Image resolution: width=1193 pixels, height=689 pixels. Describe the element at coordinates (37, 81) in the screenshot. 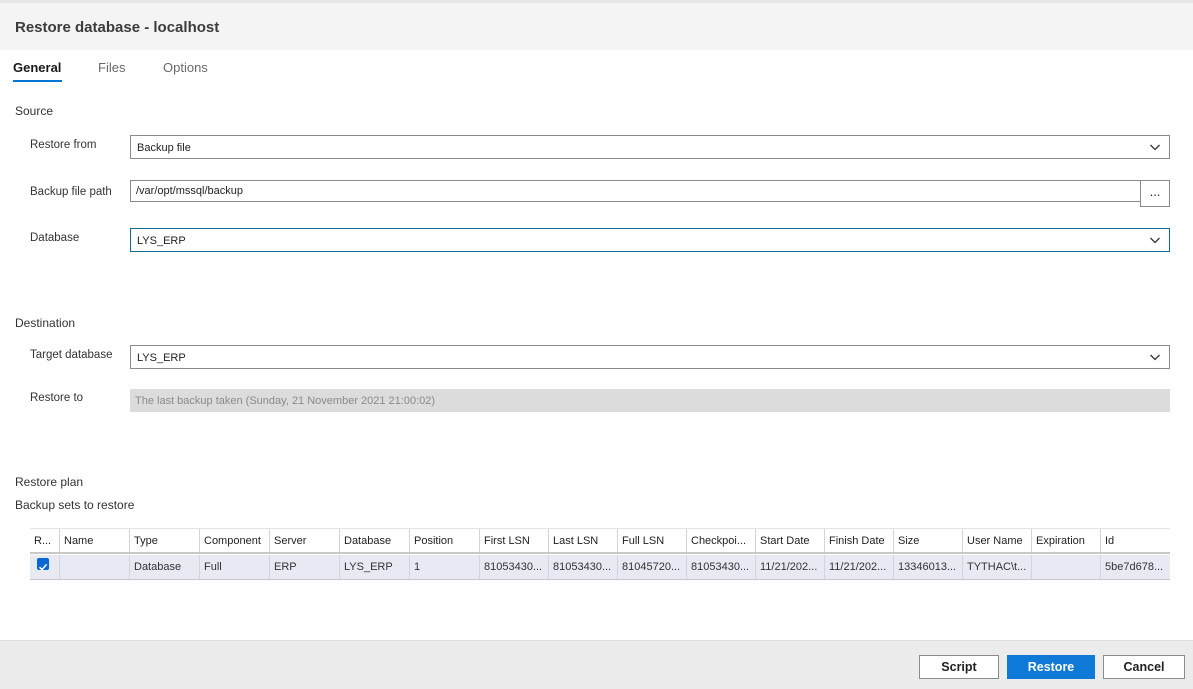

I see `active-tab-indicator` at that location.